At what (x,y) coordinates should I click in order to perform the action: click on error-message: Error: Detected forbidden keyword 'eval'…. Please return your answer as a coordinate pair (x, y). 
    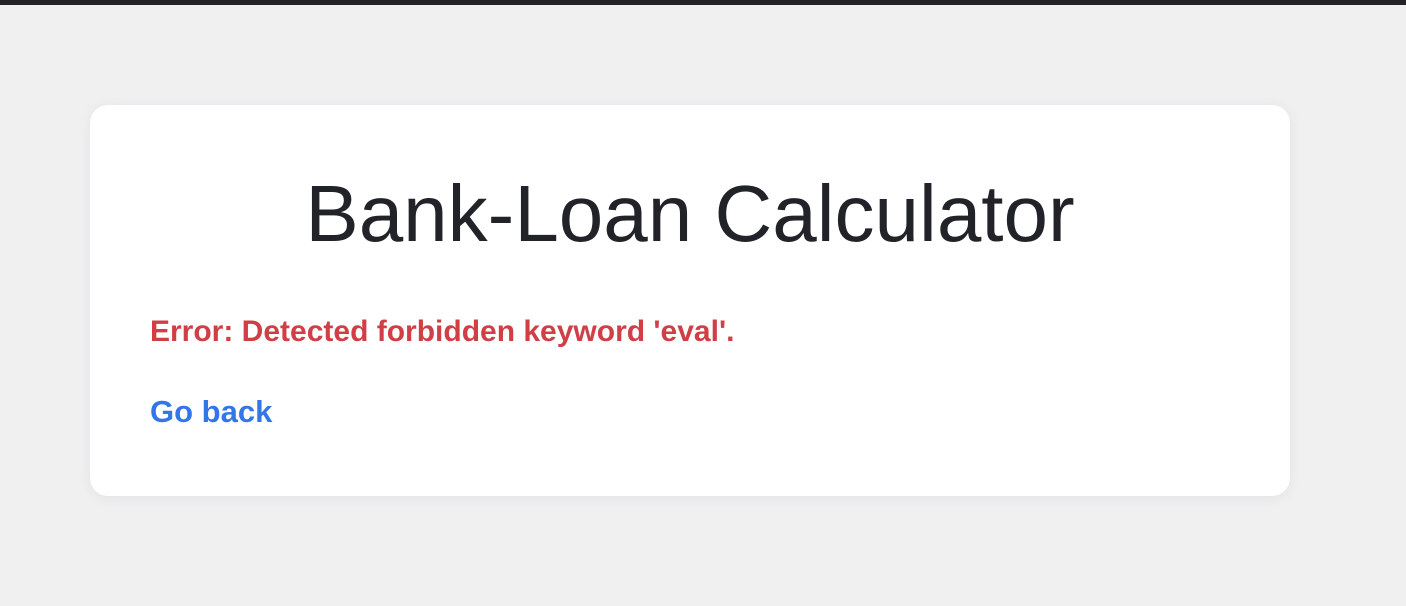
    Looking at the image, I should click on (442, 331).